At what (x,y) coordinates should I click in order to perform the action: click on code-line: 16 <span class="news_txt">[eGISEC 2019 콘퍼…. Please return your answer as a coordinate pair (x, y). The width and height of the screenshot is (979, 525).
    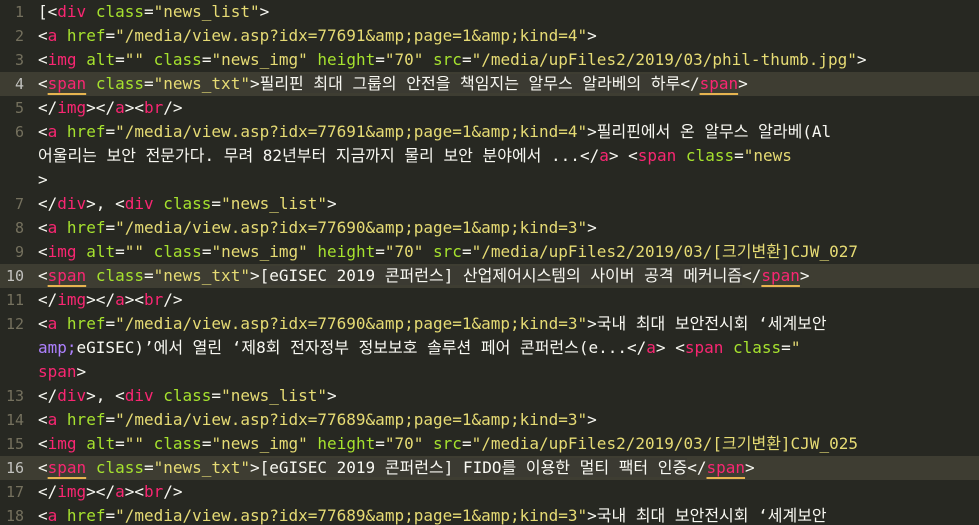
    Looking at the image, I should click on (489, 468).